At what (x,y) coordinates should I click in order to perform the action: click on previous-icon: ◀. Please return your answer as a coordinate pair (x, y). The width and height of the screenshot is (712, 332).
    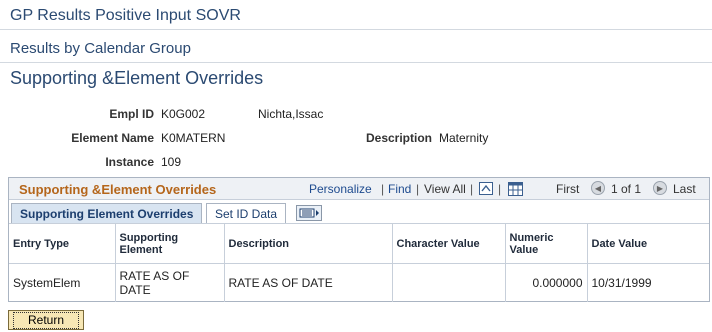
    Looking at the image, I should click on (598, 188).